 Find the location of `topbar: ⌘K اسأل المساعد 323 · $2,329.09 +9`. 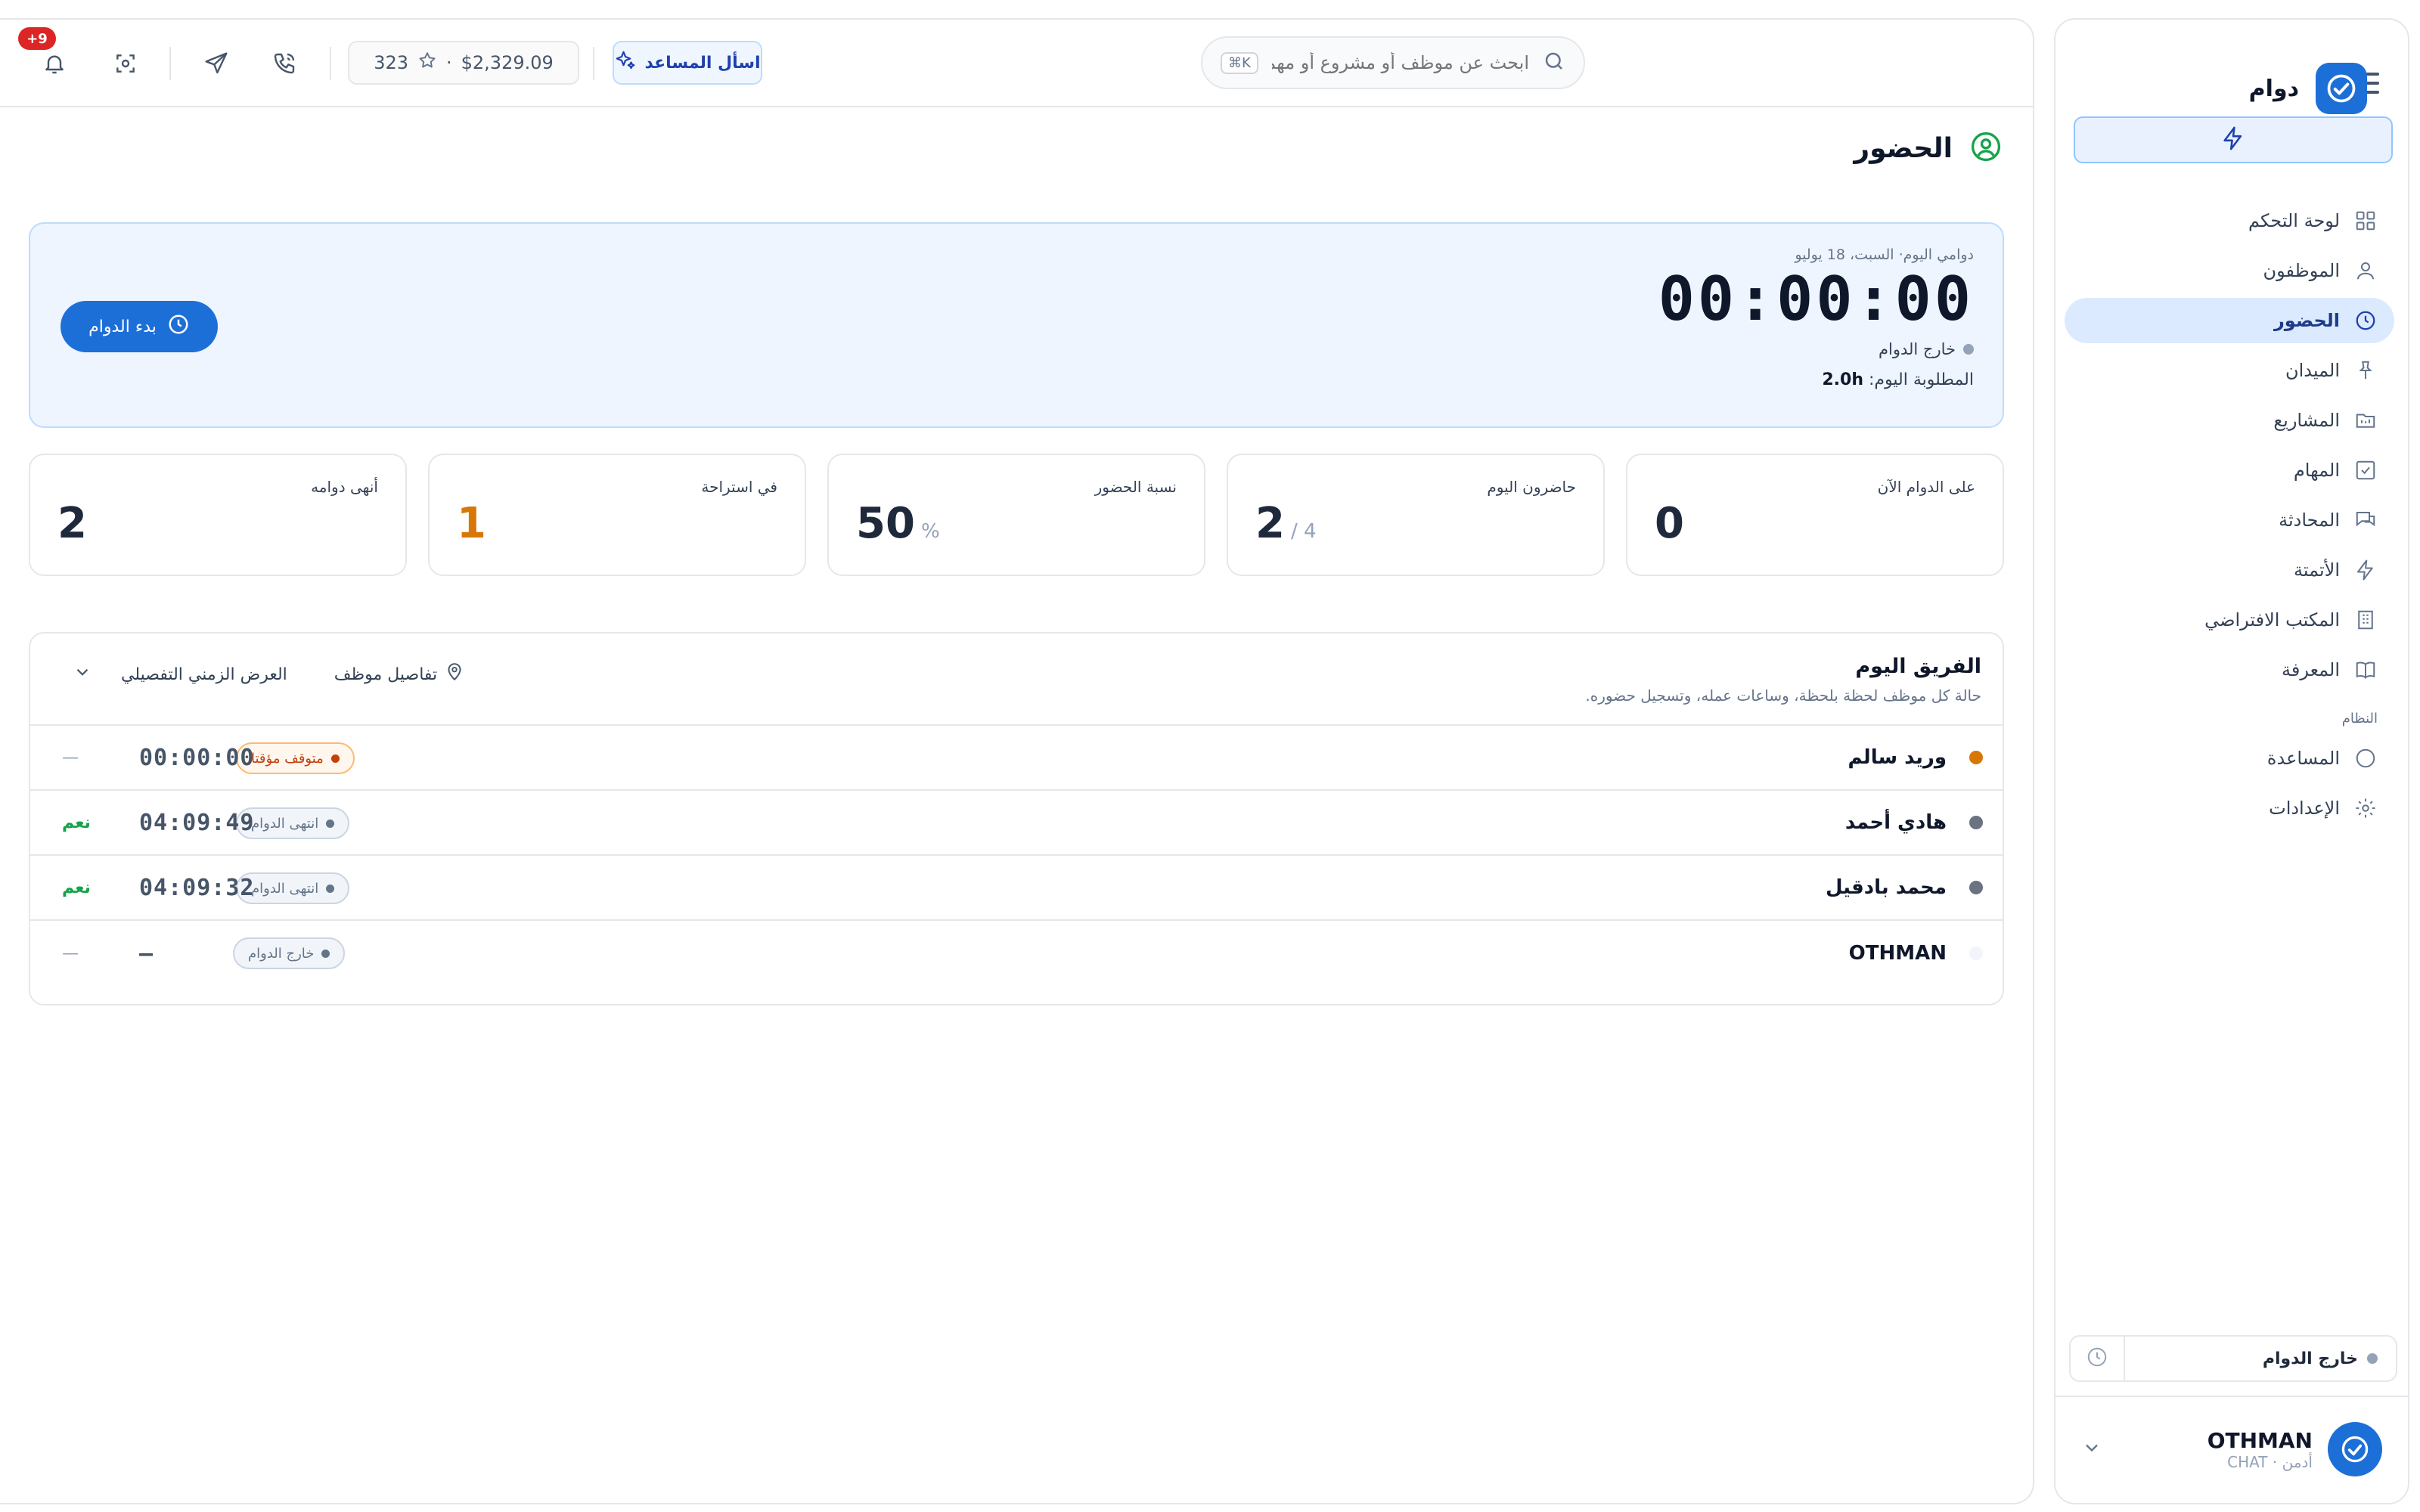

topbar: ⌘K اسأل المساعد 323 · $2,329.09 +9 is located at coordinates (1016, 64).